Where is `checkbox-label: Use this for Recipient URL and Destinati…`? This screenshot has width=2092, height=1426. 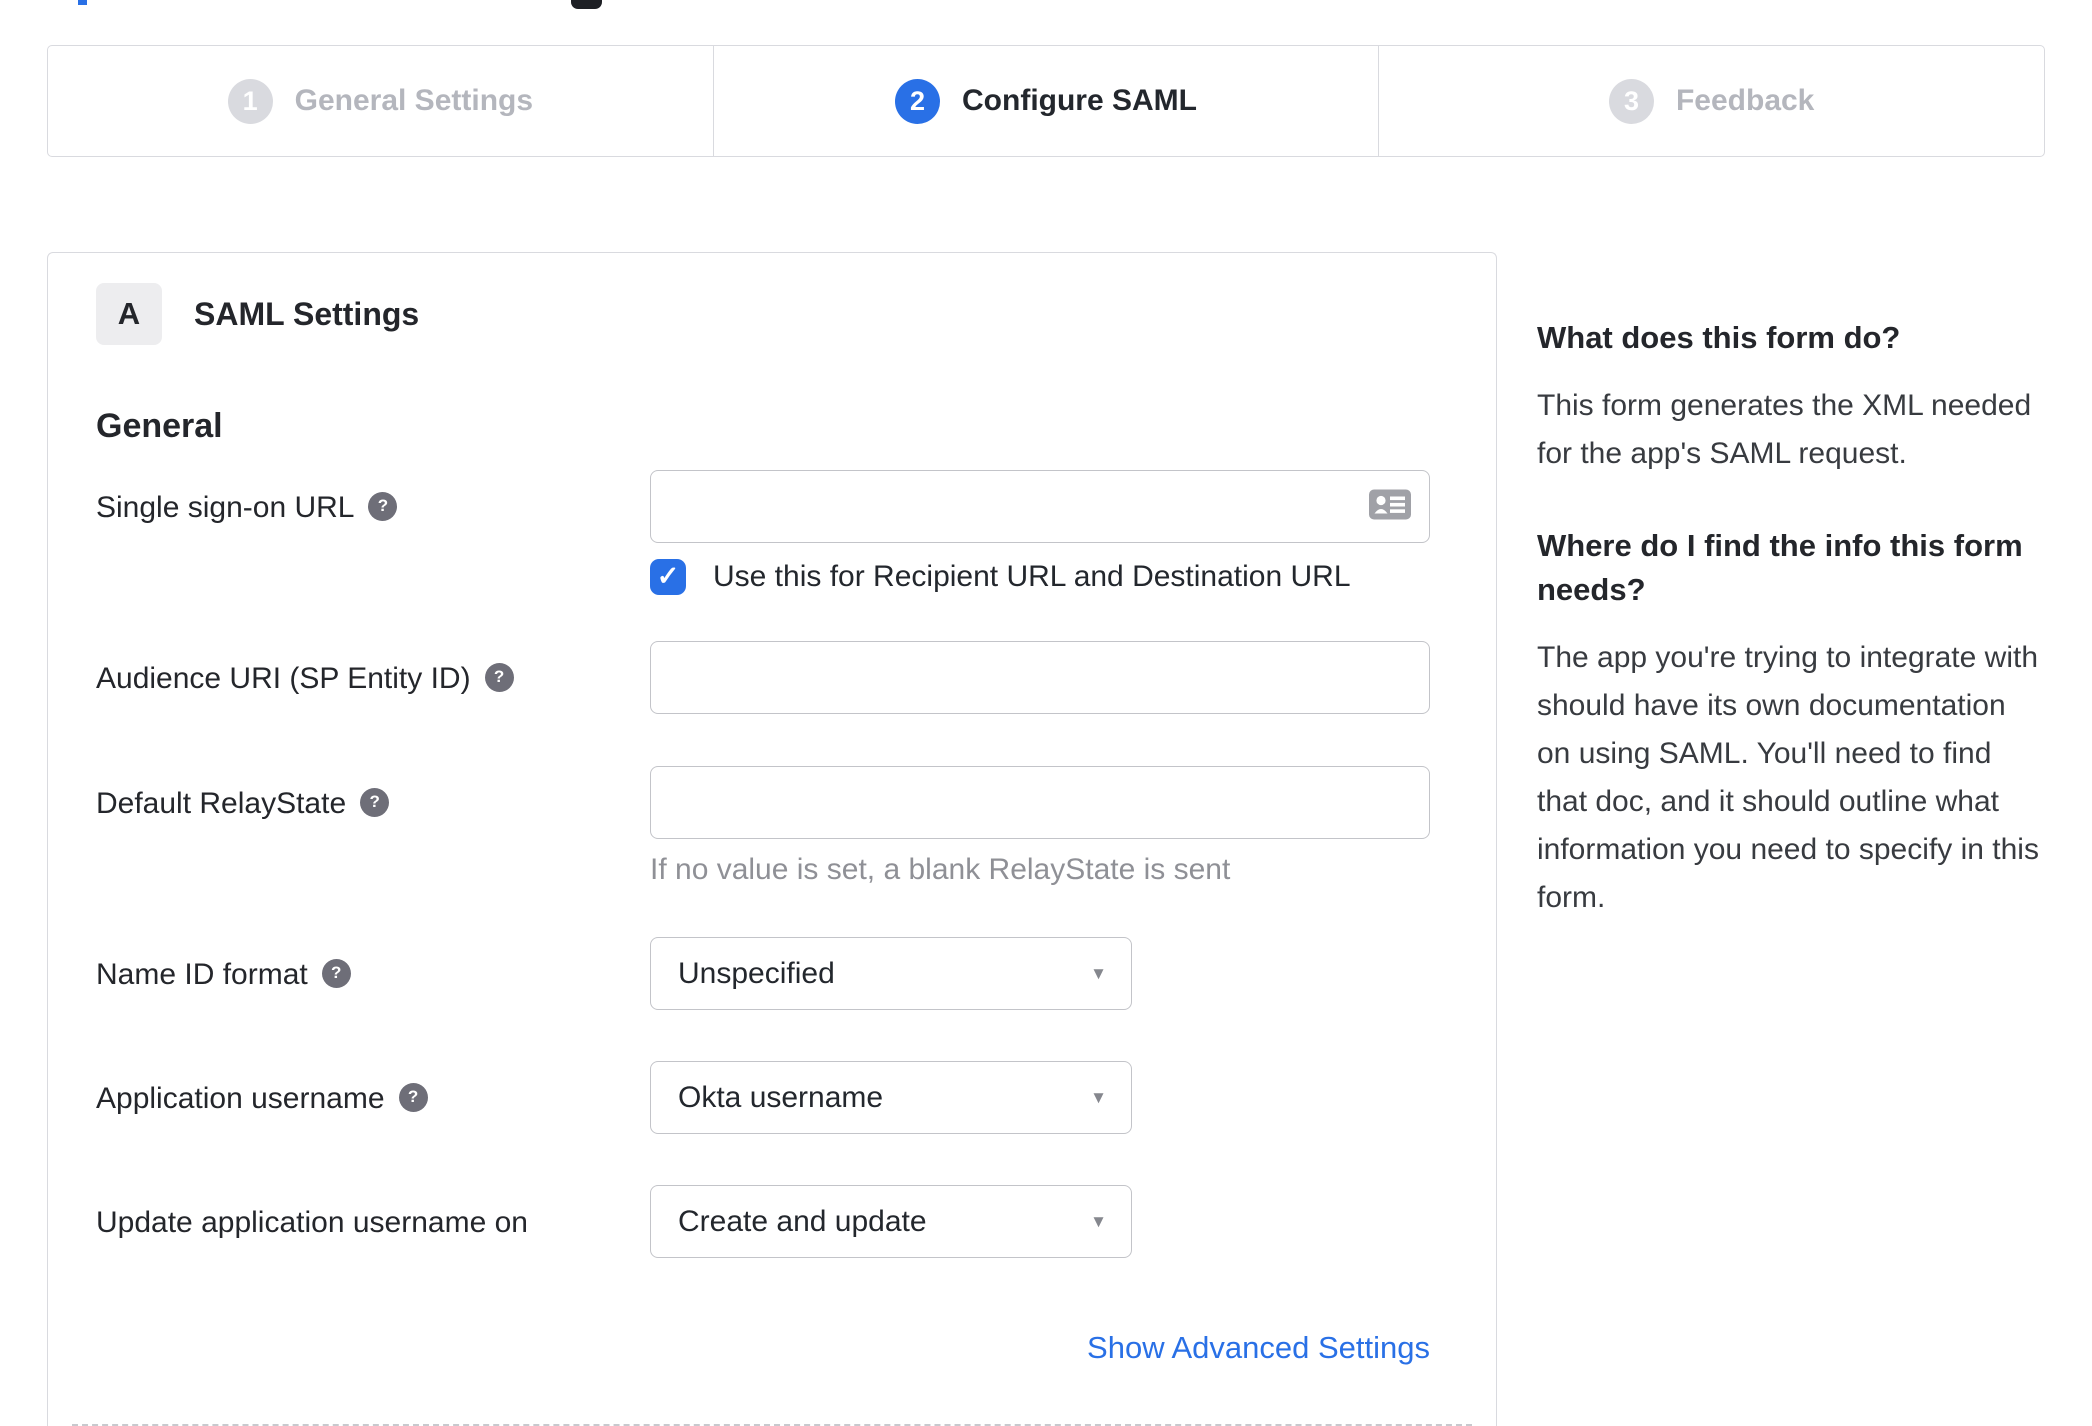
checkbox-label: Use this for Recipient URL and Destinati… is located at coordinates (1032, 577).